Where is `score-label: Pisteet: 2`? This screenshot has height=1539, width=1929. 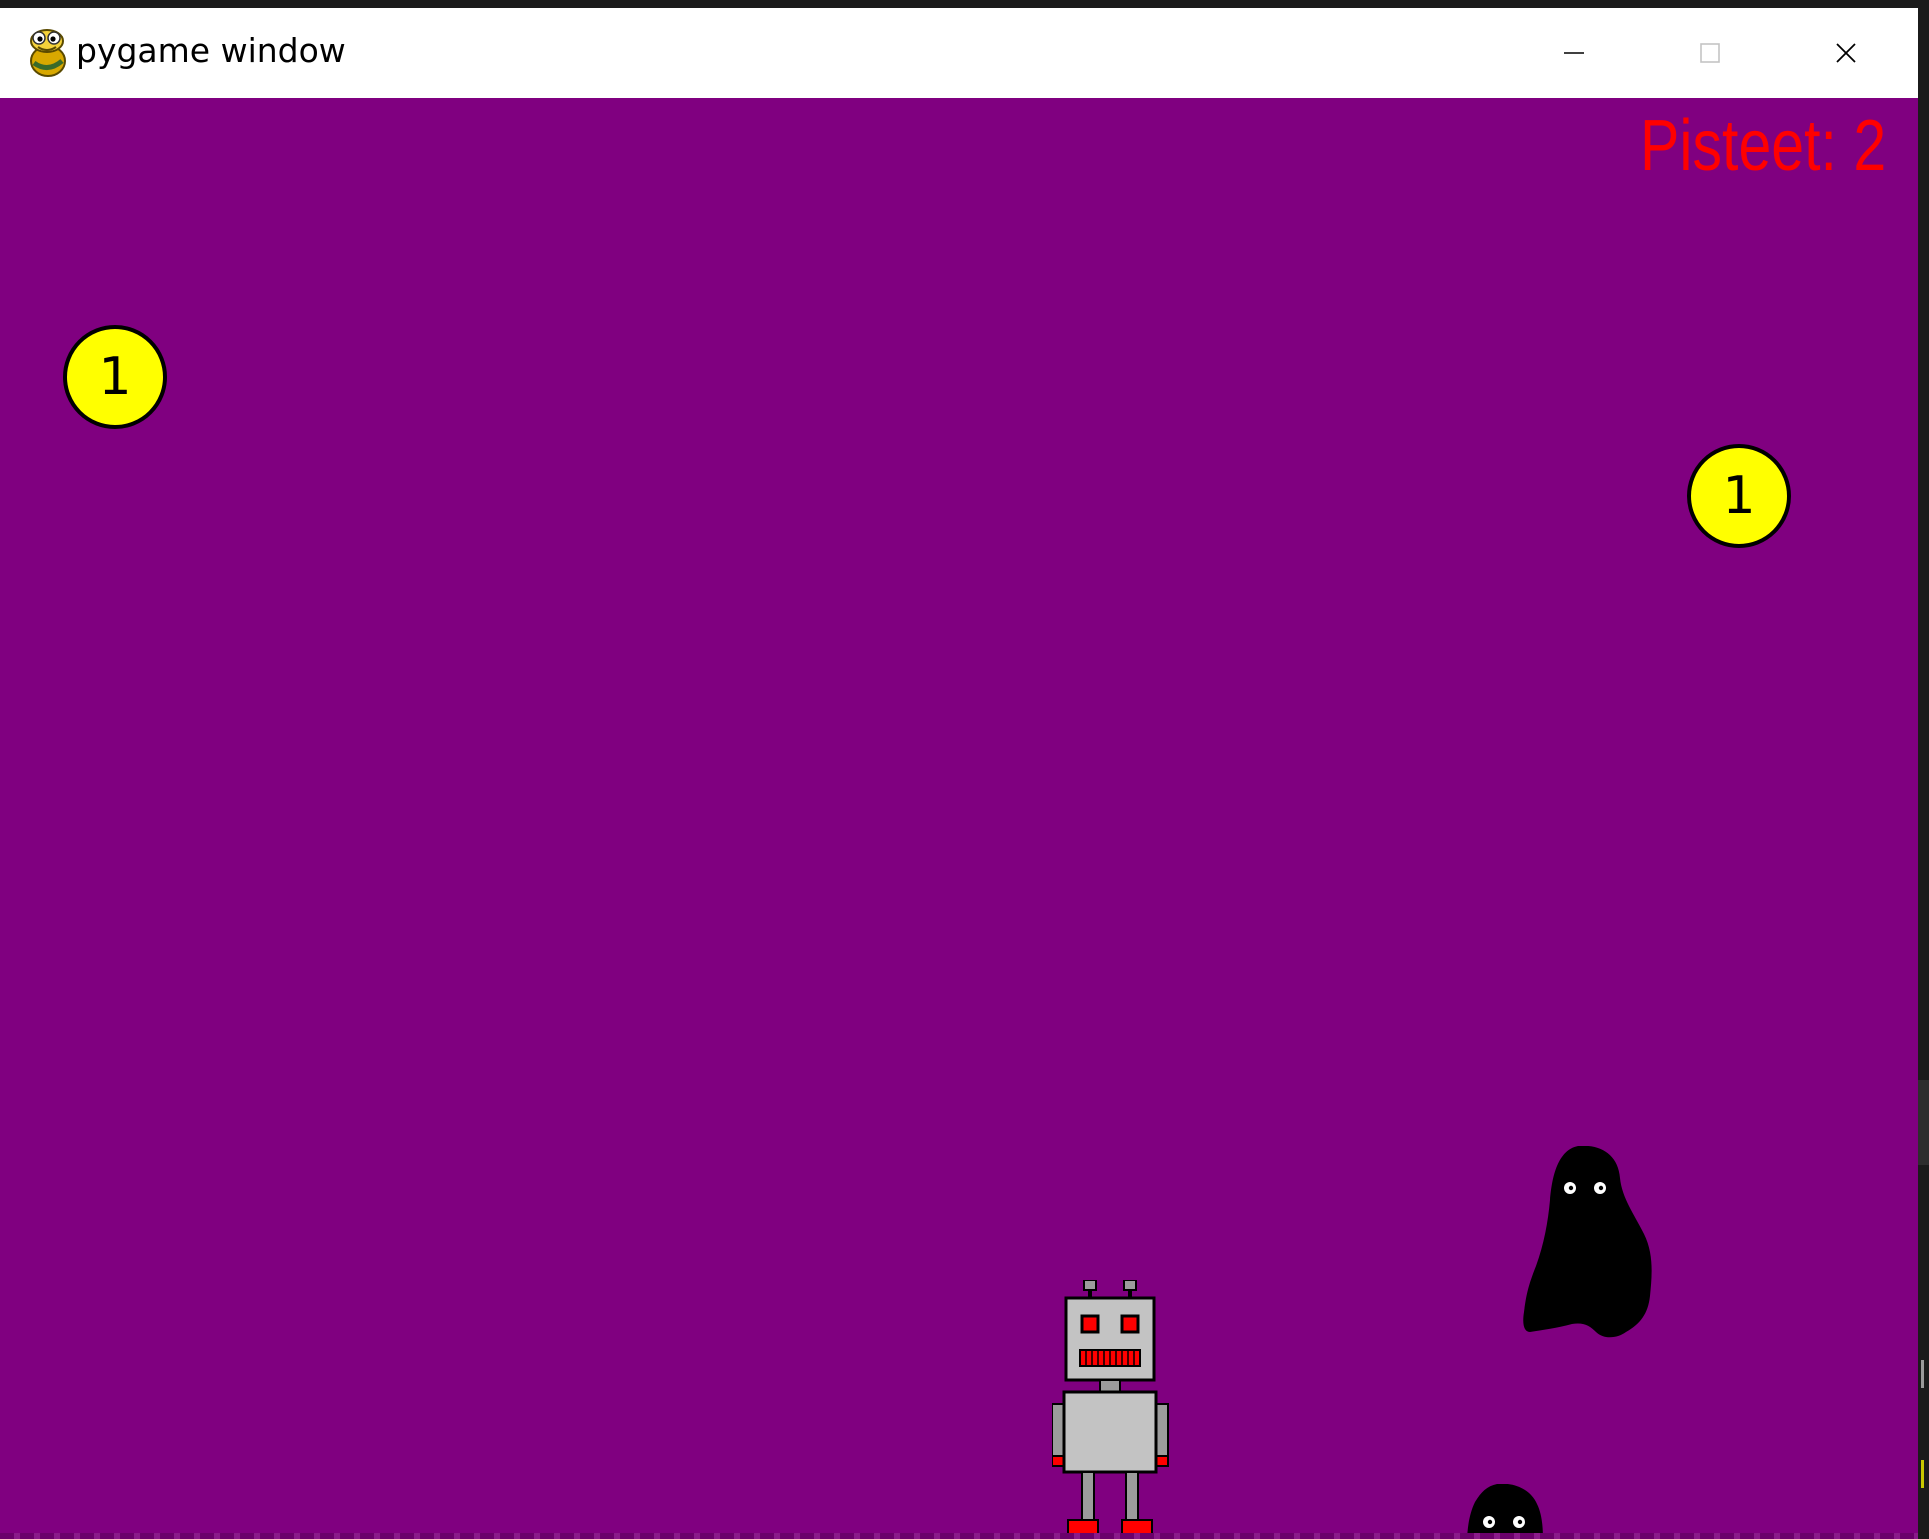
score-label: Pisteet: 2 is located at coordinates (1762, 146).